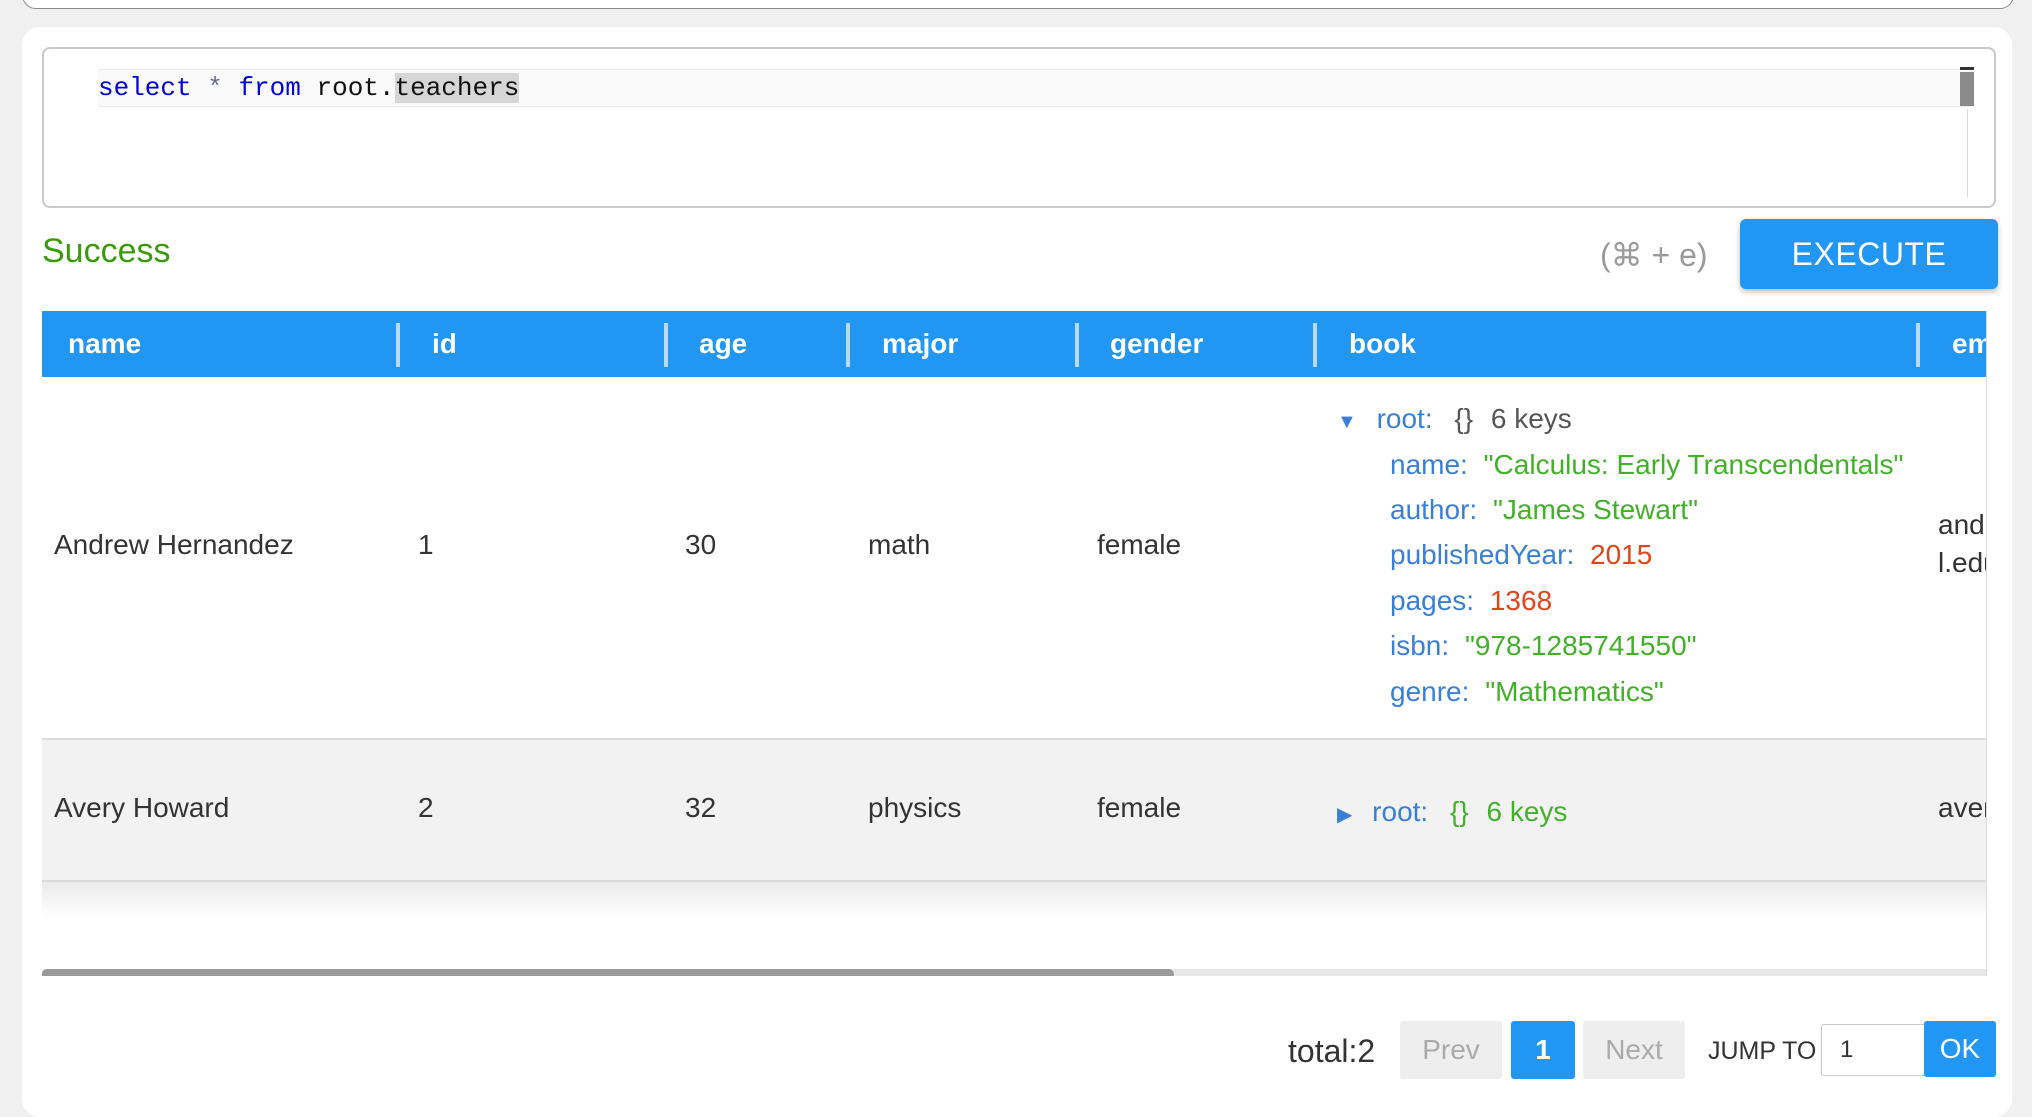  I want to click on json-root-line: ▼ root: {} 6 keys, so click(1454, 419).